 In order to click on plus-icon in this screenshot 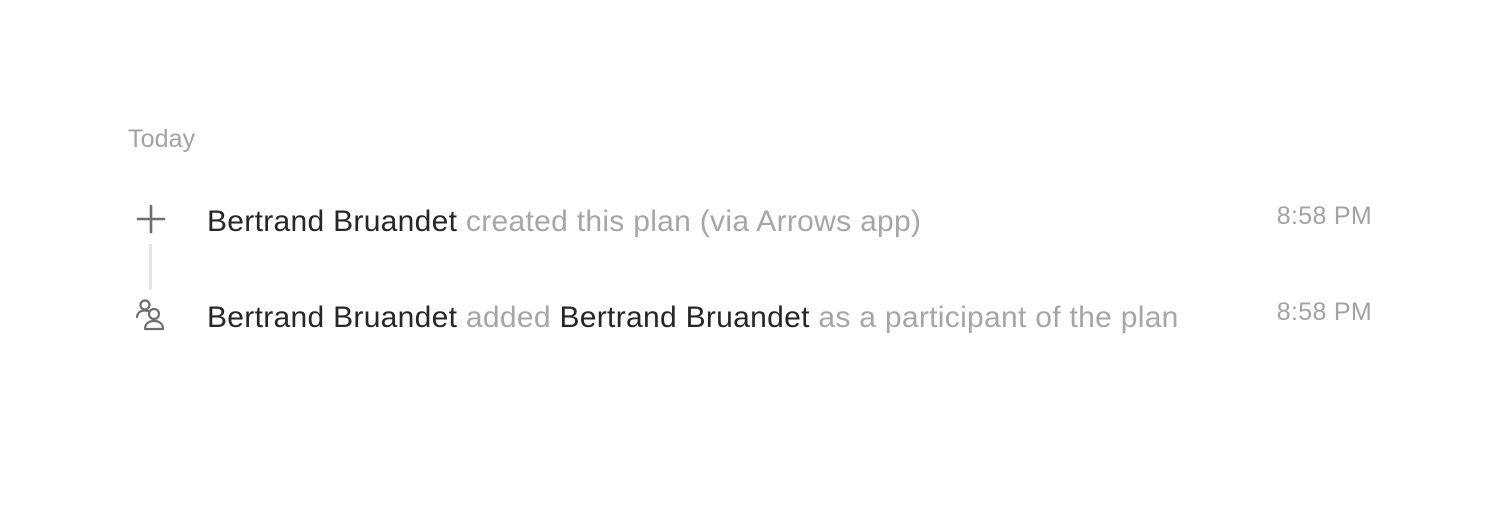, I will do `click(151, 219)`.